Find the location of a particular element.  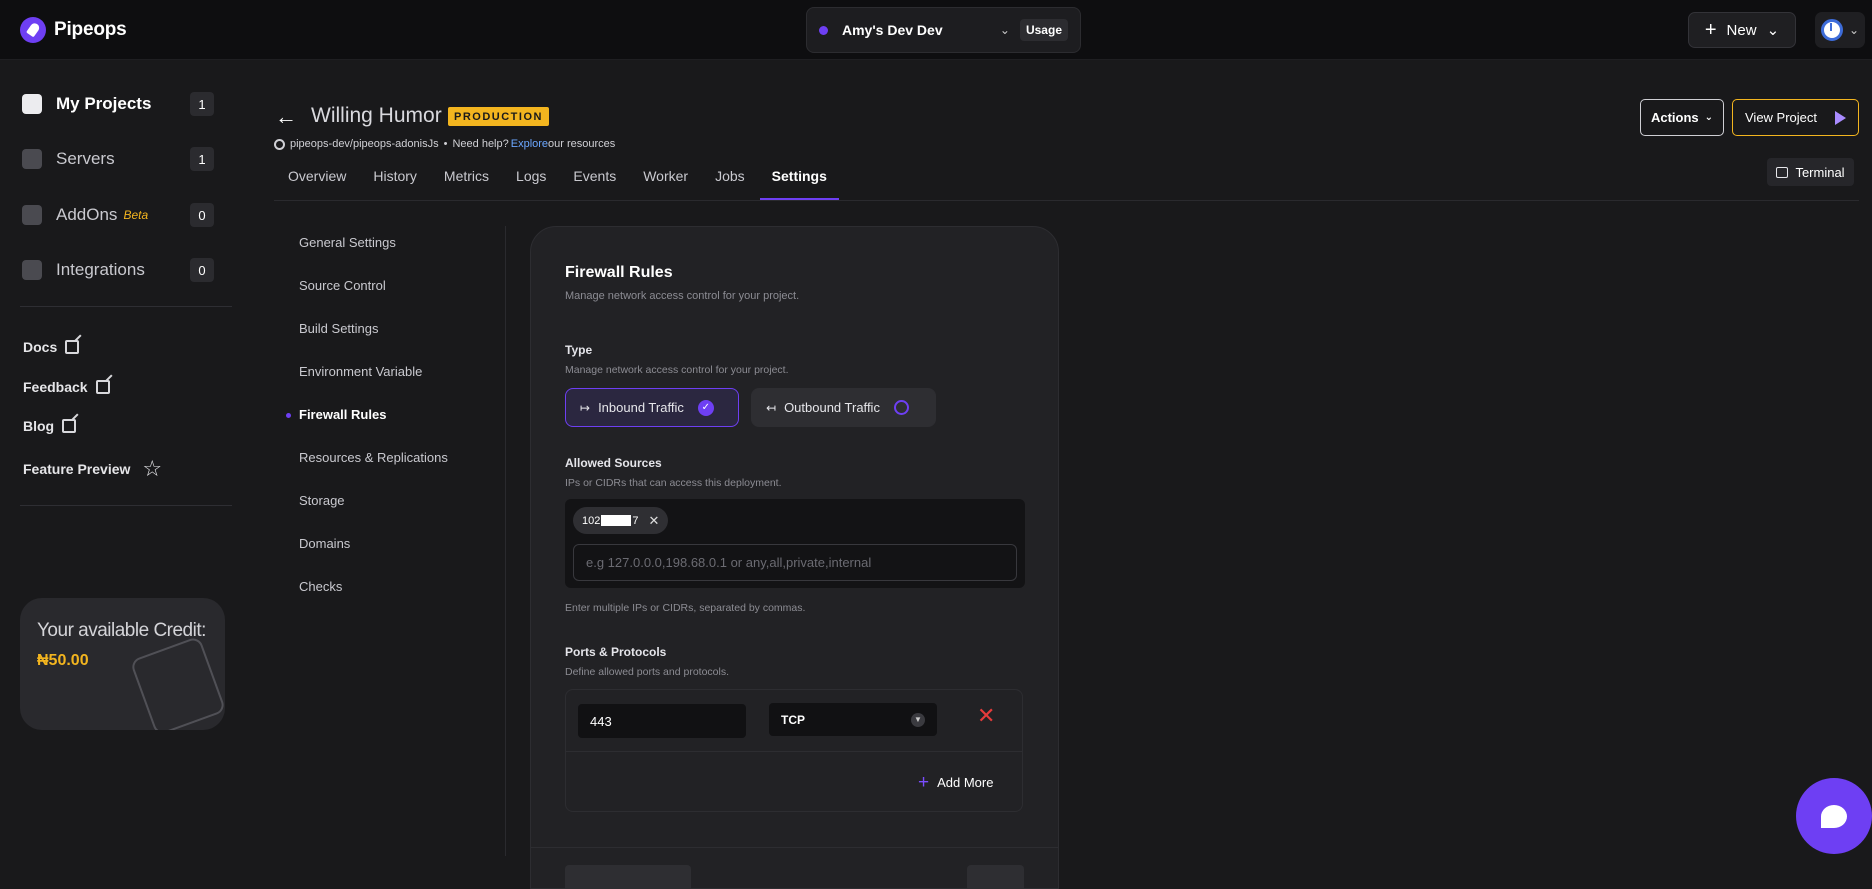

github-icon is located at coordinates (279, 144).